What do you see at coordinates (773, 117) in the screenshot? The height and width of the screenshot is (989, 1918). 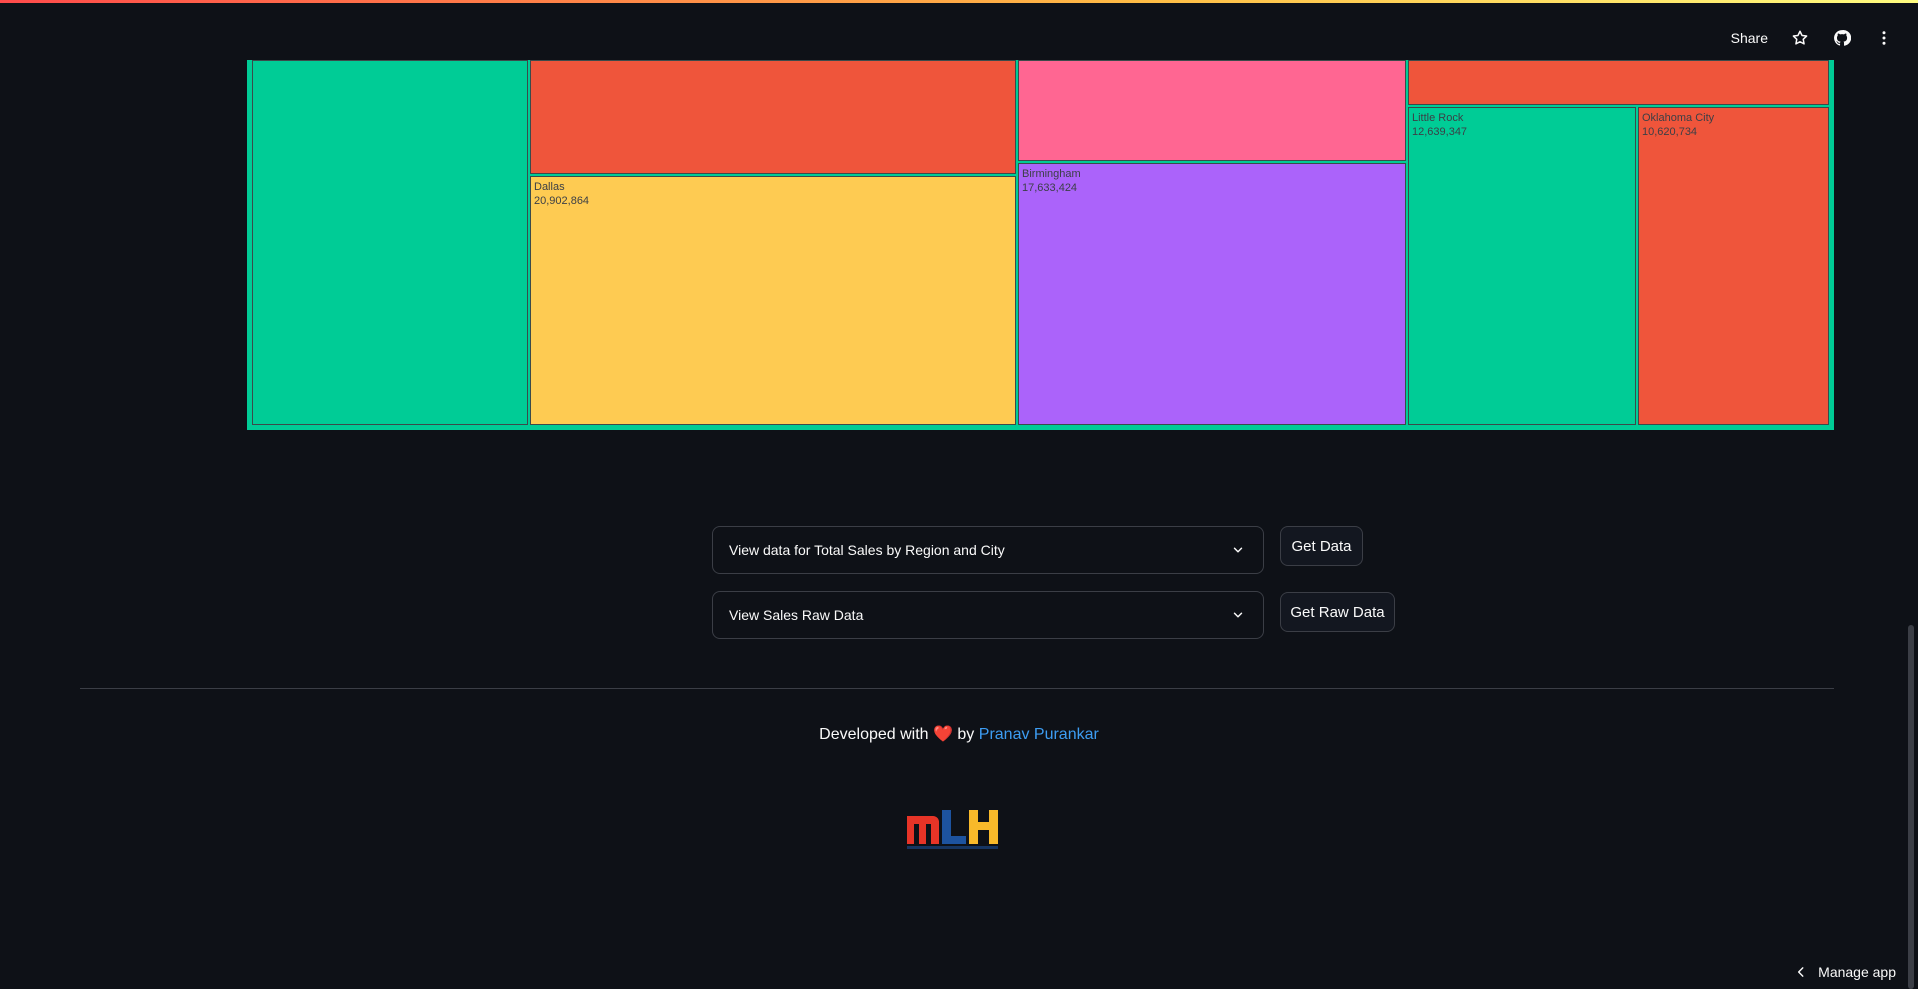 I see `treemap-tile-orange-top` at bounding box center [773, 117].